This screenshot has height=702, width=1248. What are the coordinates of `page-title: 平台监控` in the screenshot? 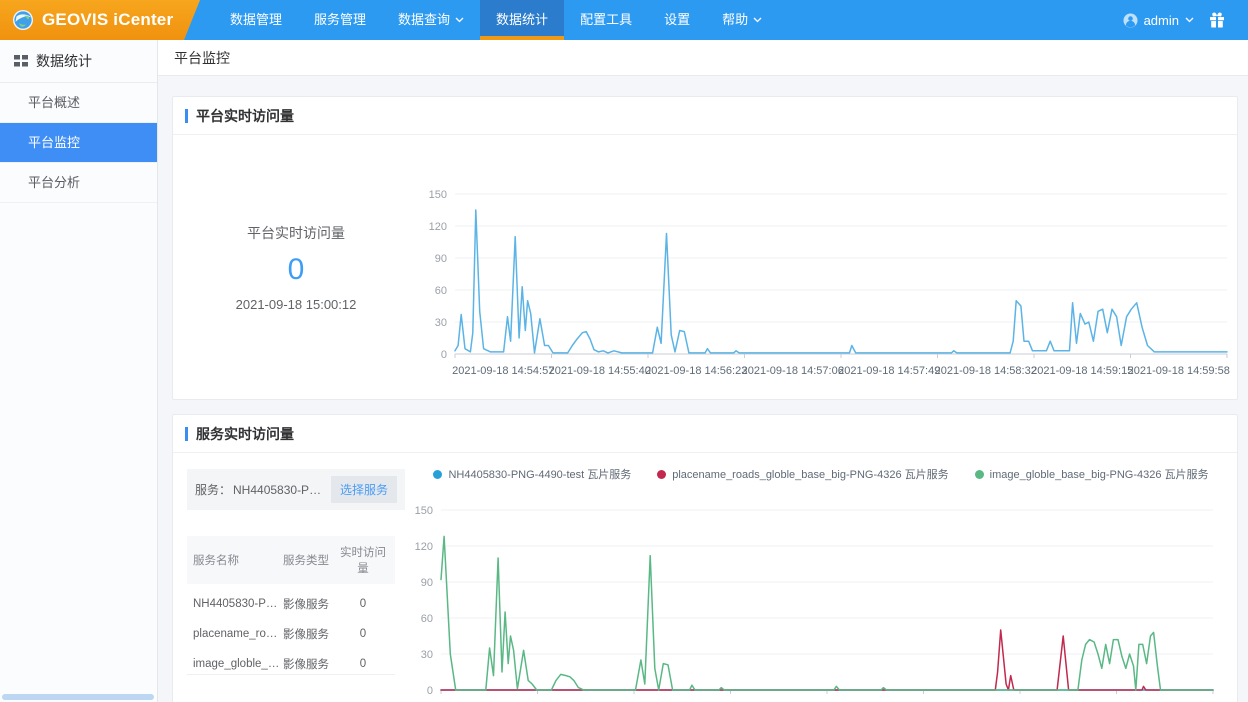 It's located at (202, 57).